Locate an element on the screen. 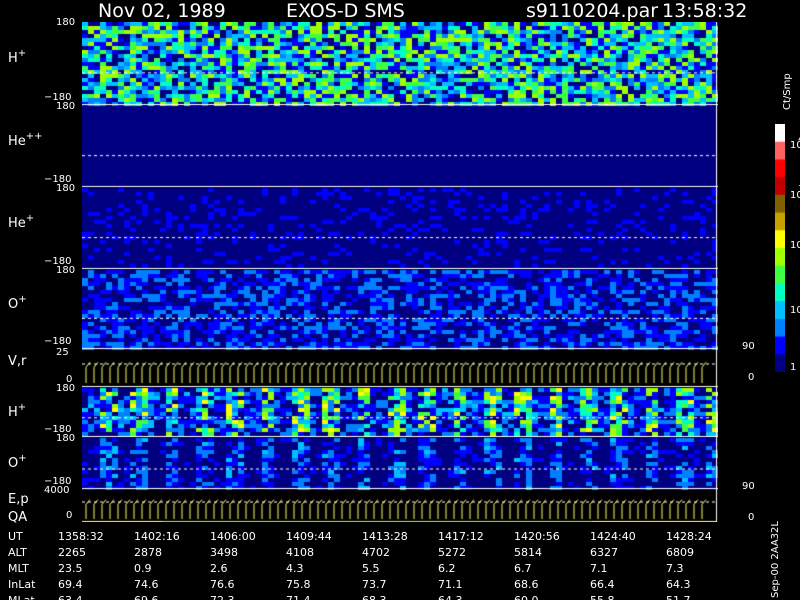 The width and height of the screenshot is (800, 600). table-cell-8-3: 64.3 is located at coordinates (678, 584).